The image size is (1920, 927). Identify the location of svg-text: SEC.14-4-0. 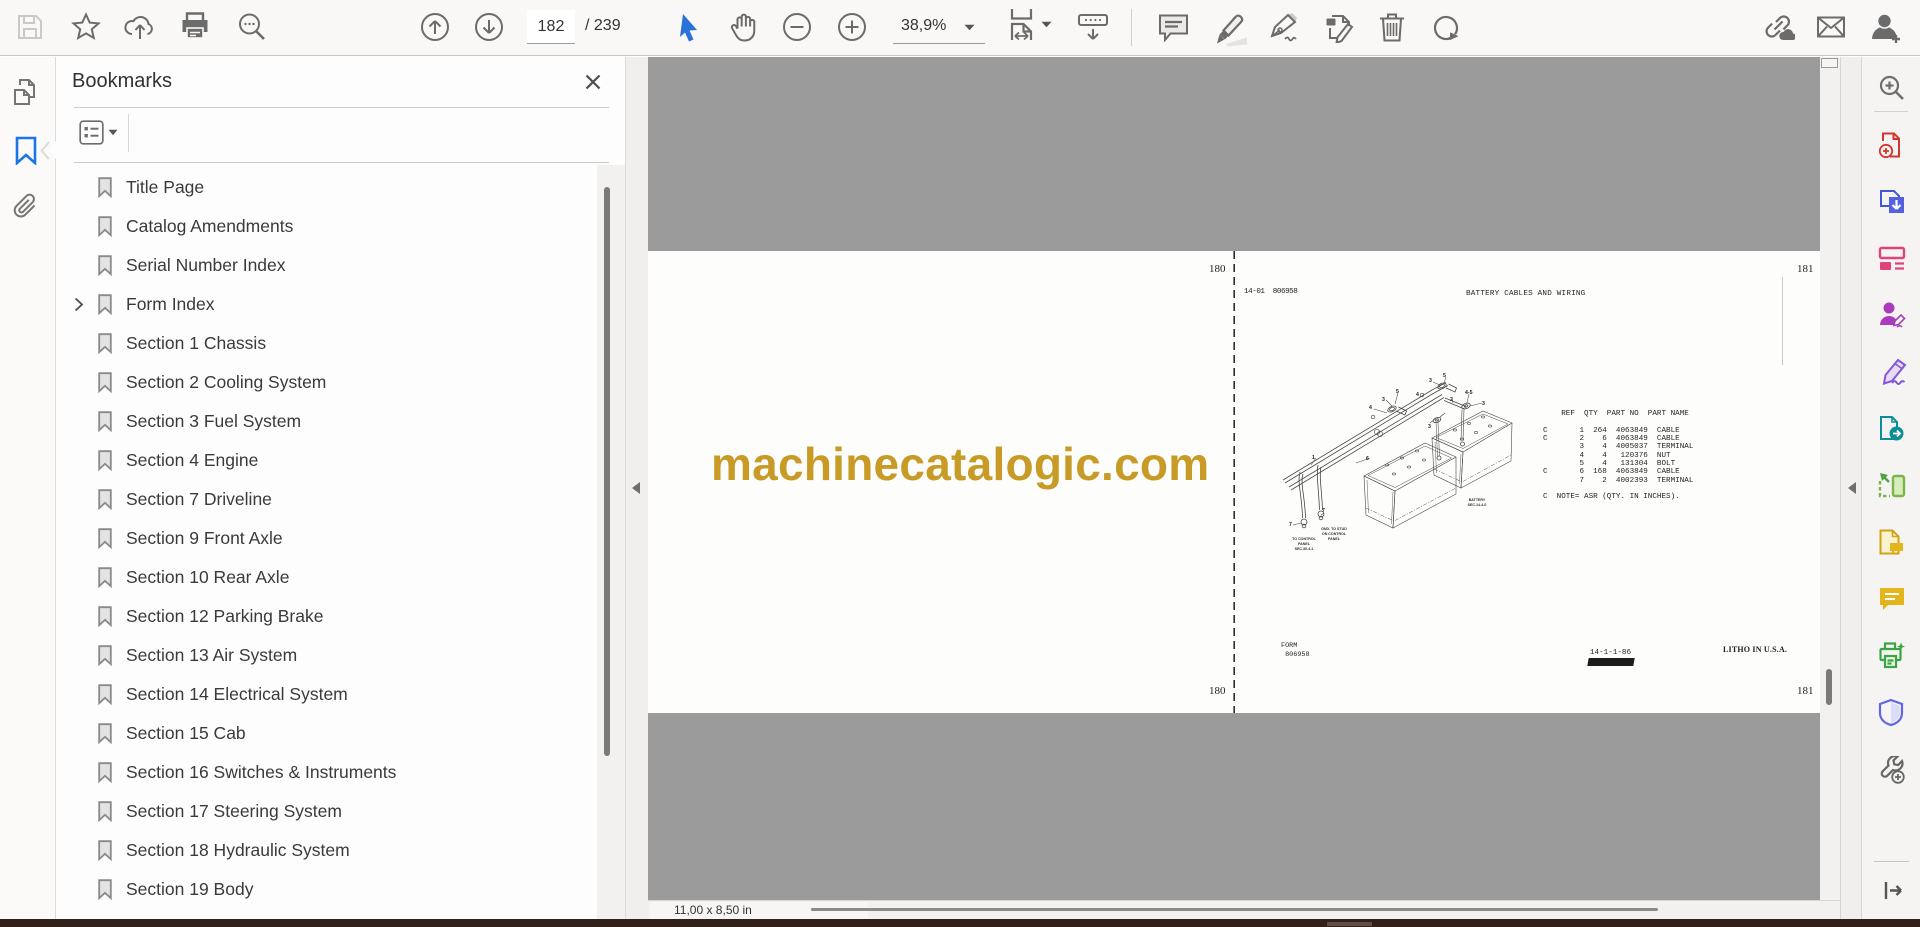
(1477, 505).